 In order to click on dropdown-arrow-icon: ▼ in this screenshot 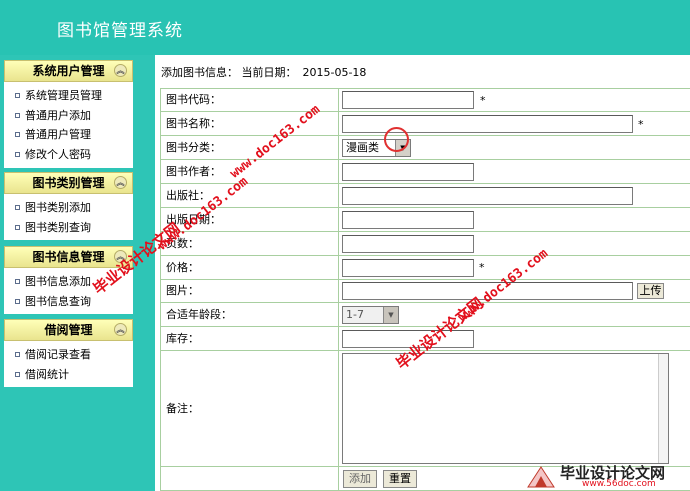, I will do `click(390, 315)`.